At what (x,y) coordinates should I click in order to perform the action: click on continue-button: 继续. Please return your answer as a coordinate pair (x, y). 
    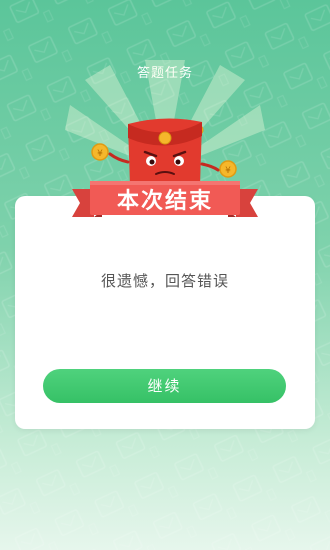
    Looking at the image, I should click on (164, 386).